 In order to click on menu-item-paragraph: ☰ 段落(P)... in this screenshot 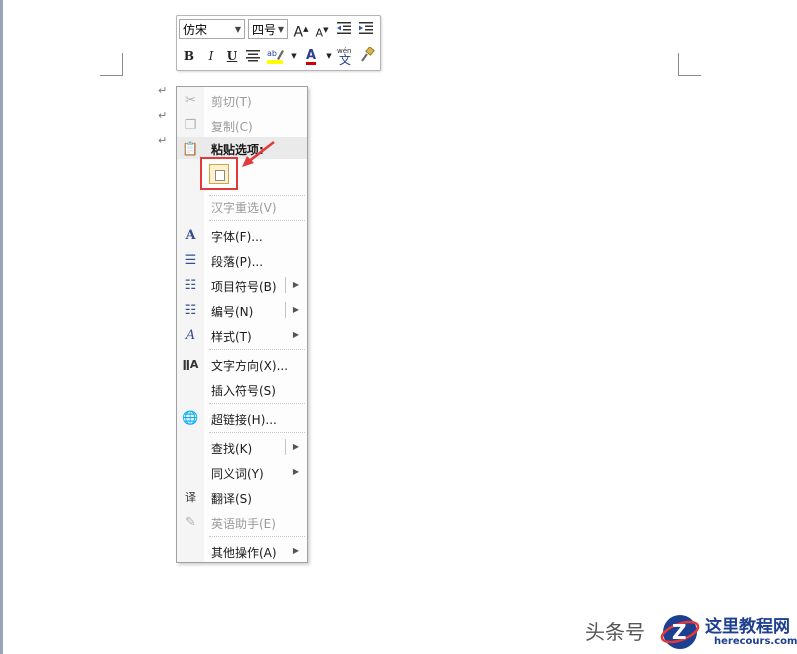, I will do `click(242, 260)`.